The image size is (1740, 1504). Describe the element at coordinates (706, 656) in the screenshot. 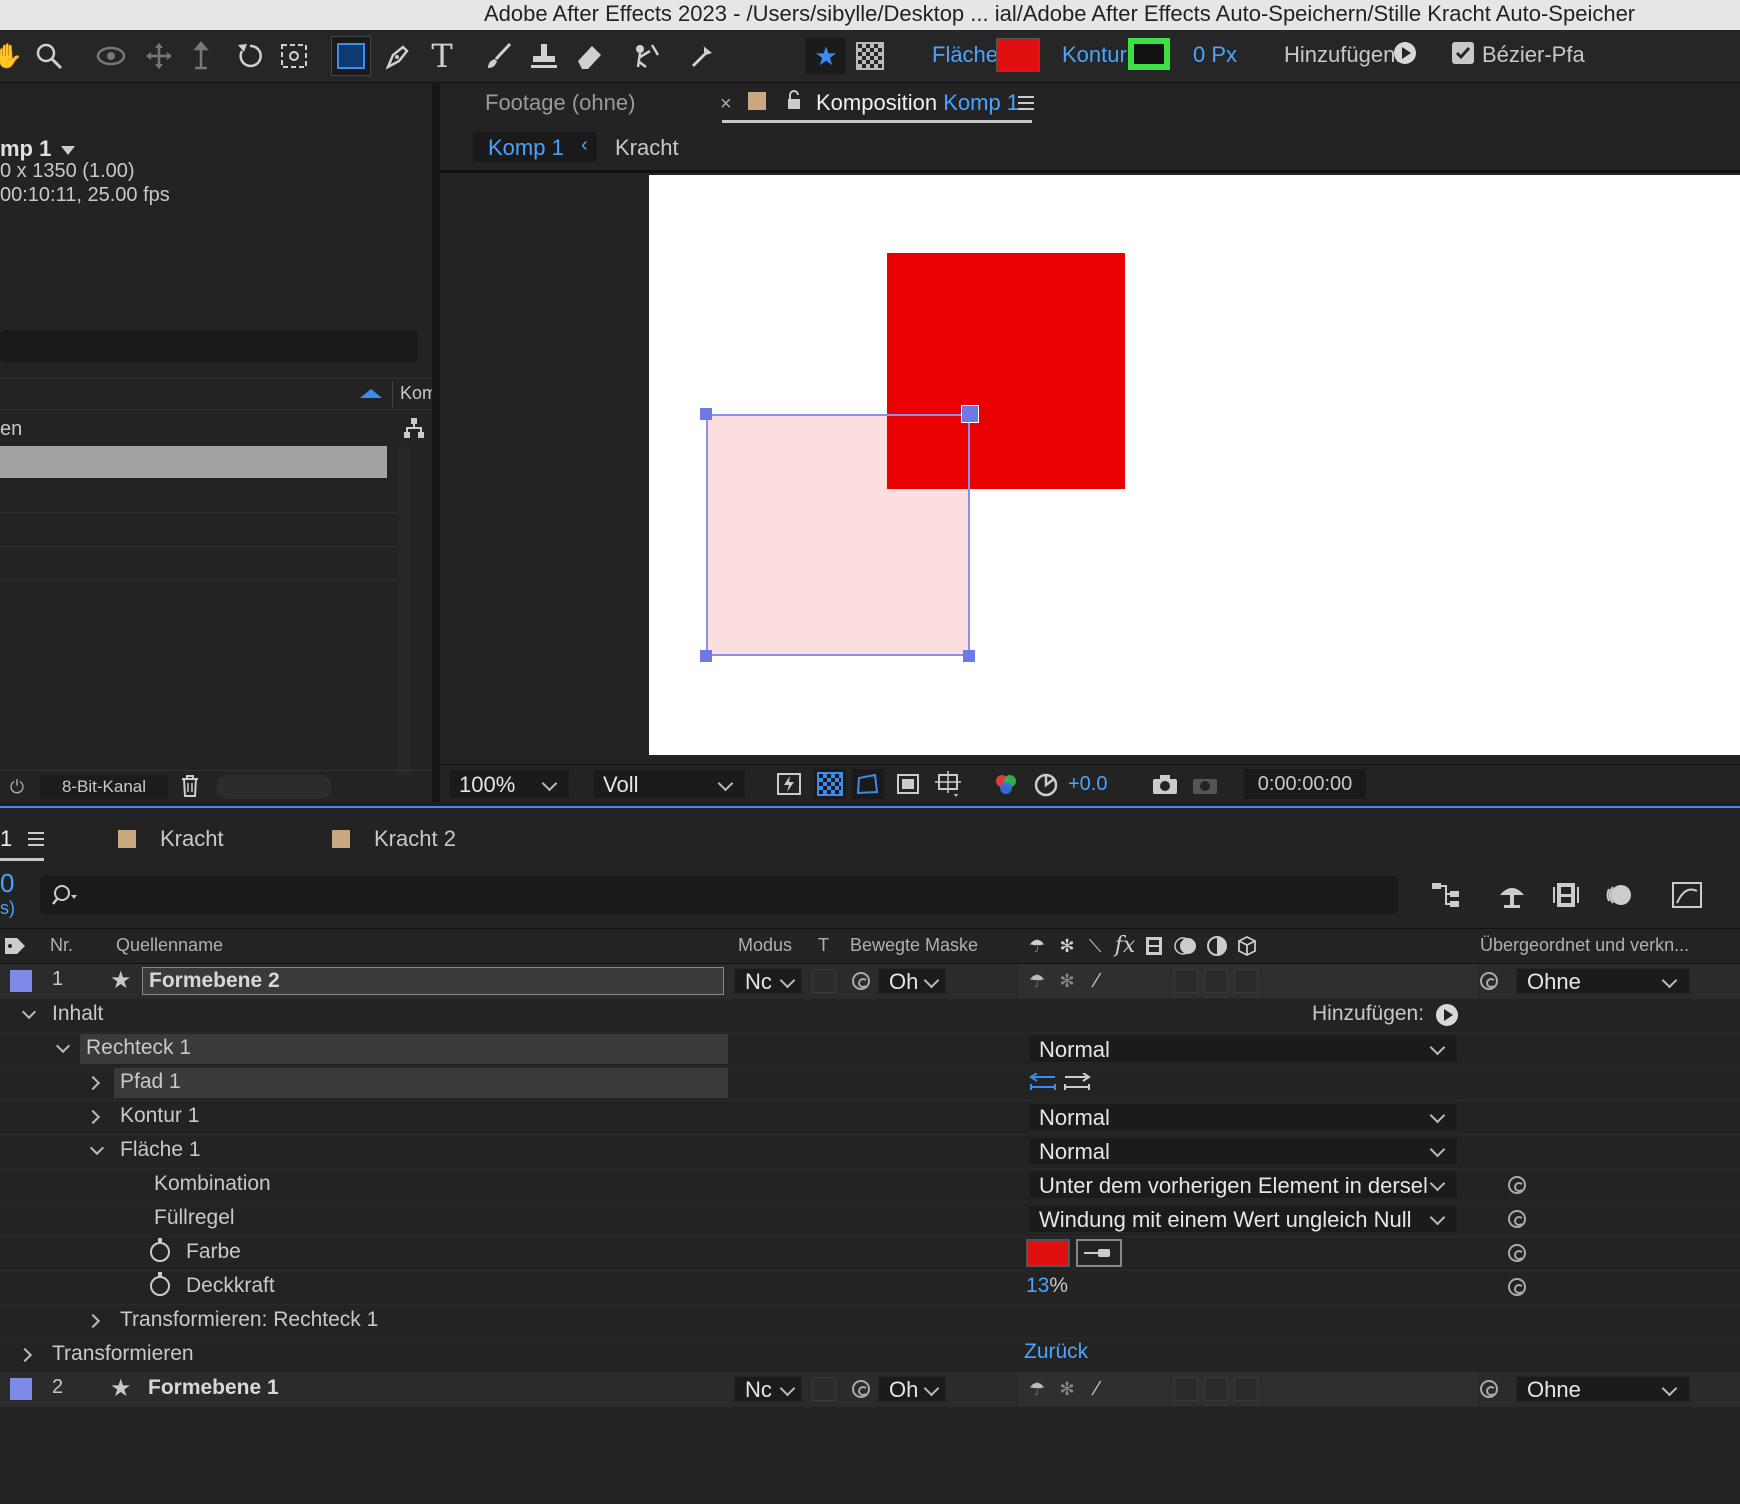

I see `bounding-handle` at that location.